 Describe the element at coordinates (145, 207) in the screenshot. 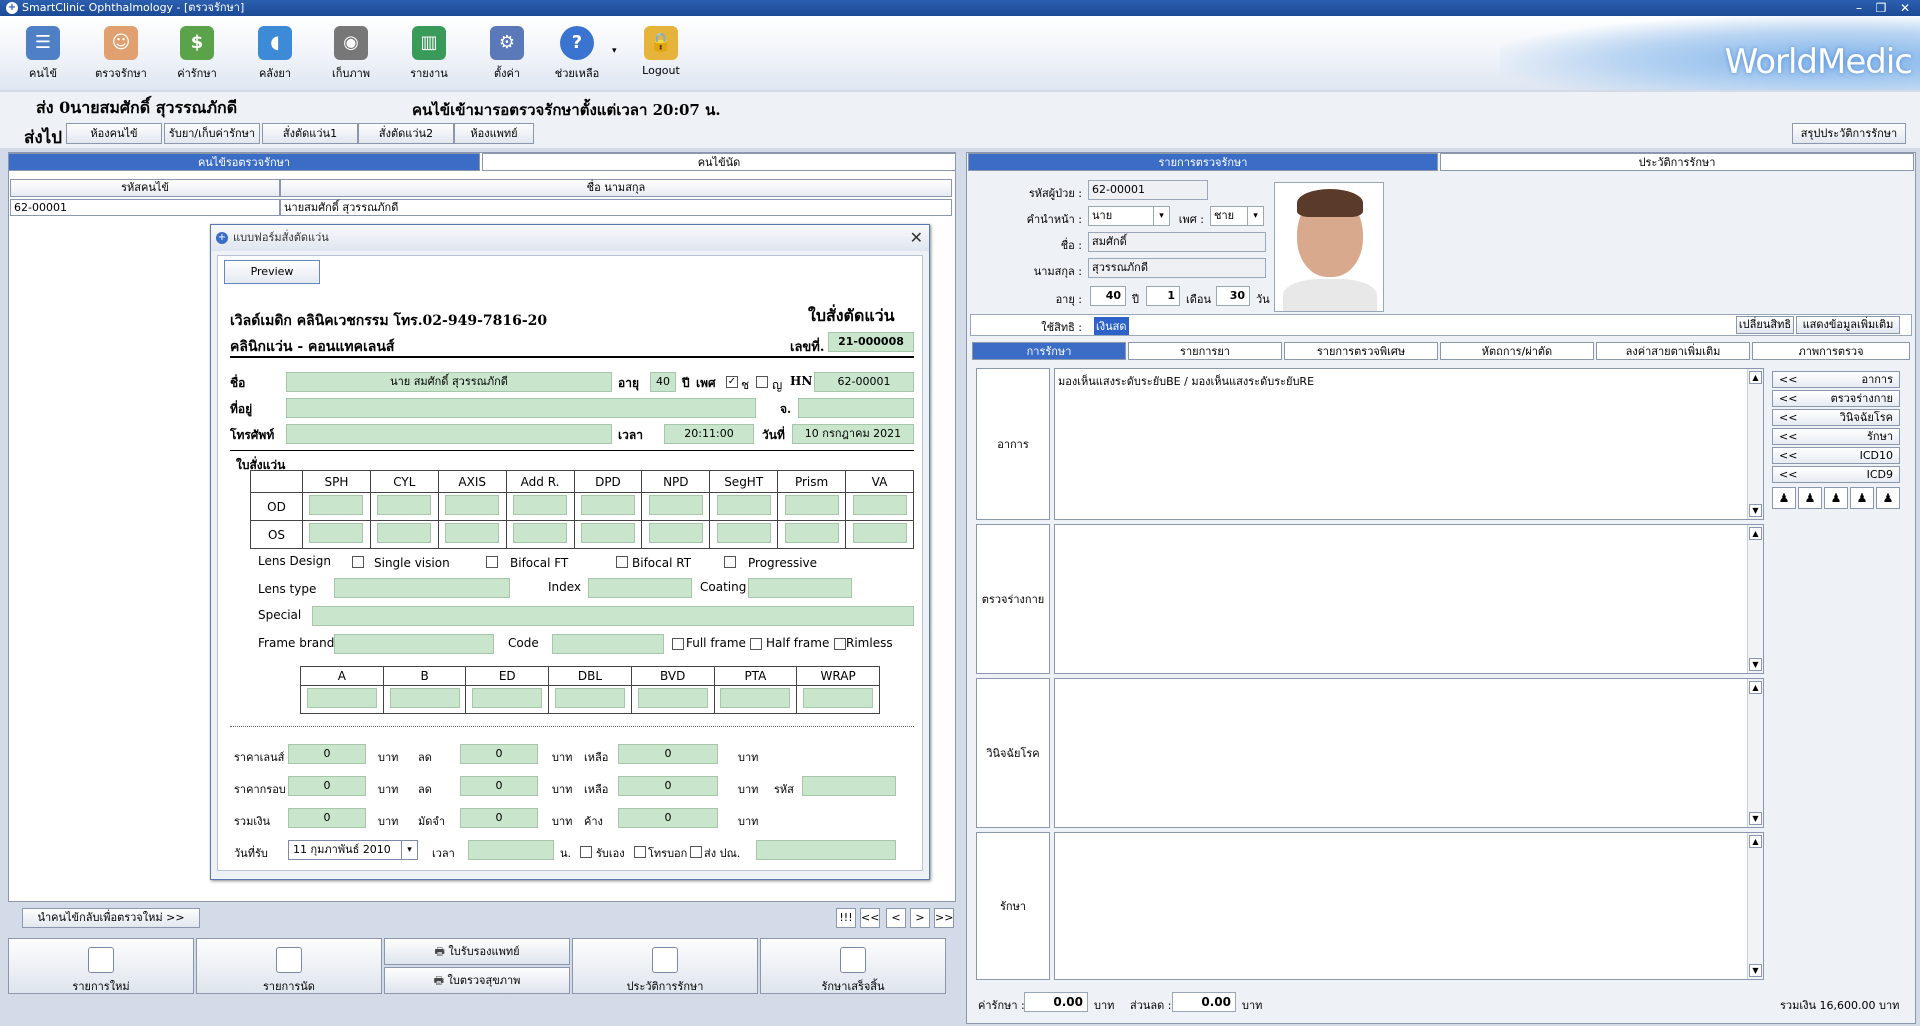

I see `table-row-id: 62-00001` at that location.